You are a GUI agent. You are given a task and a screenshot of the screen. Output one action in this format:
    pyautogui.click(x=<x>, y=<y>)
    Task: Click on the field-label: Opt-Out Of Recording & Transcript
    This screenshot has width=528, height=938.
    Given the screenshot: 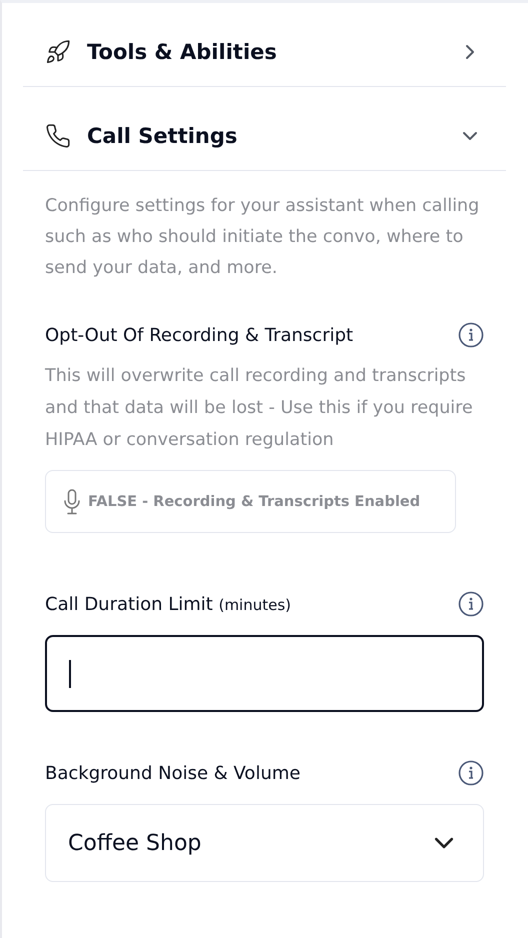 What is the action you would take?
    pyautogui.click(x=199, y=335)
    